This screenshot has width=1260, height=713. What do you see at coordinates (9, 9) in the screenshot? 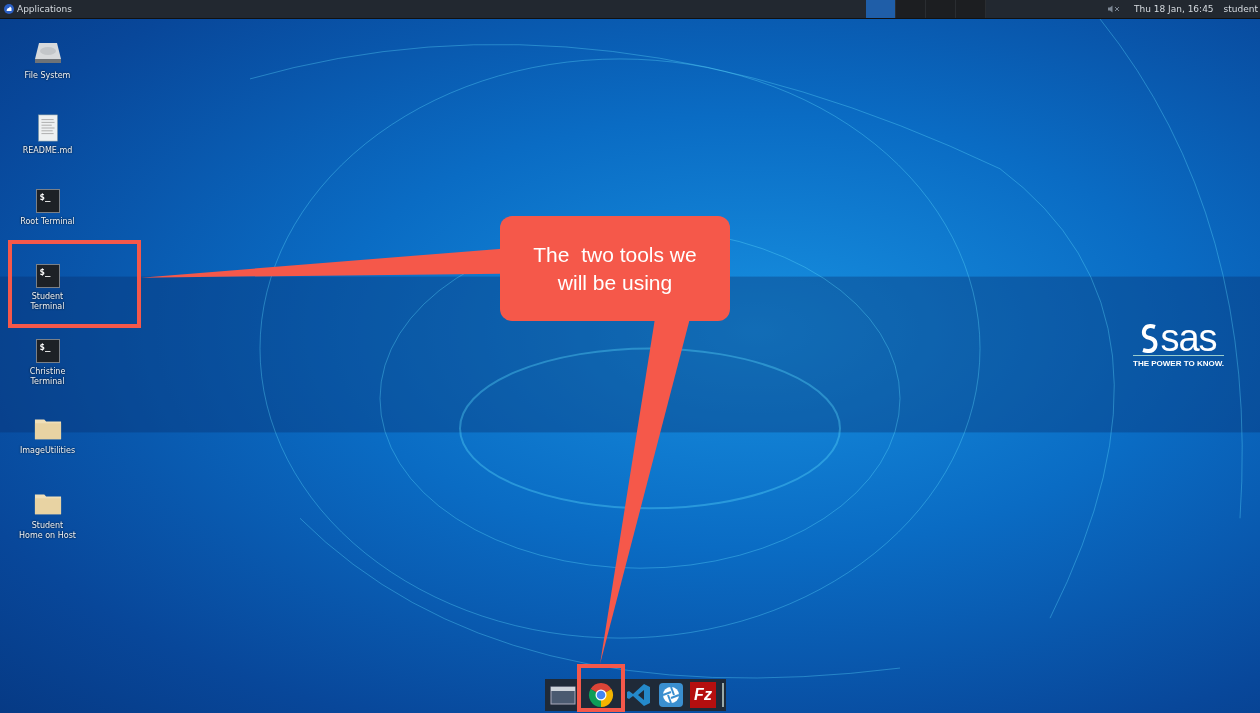
I see `app-menu-icon` at bounding box center [9, 9].